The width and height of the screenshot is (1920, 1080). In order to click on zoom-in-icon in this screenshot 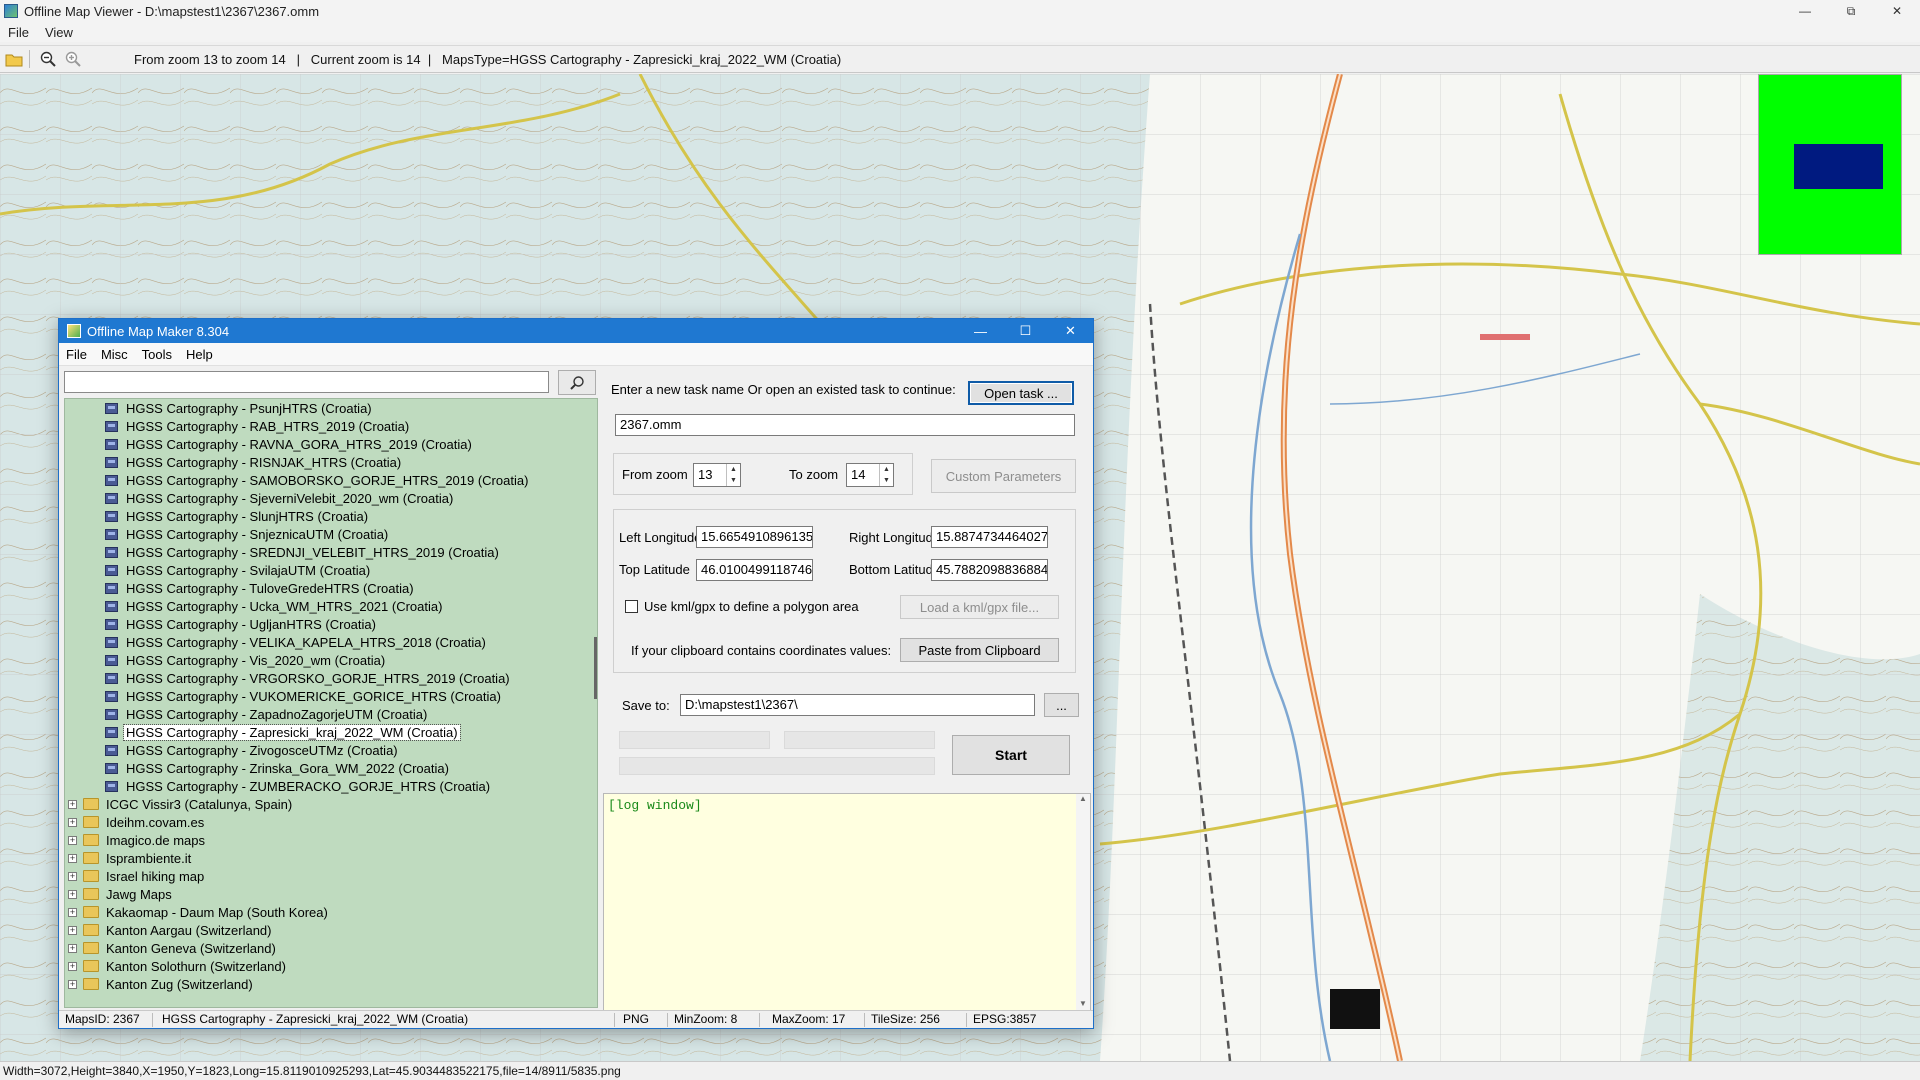, I will do `click(73, 59)`.